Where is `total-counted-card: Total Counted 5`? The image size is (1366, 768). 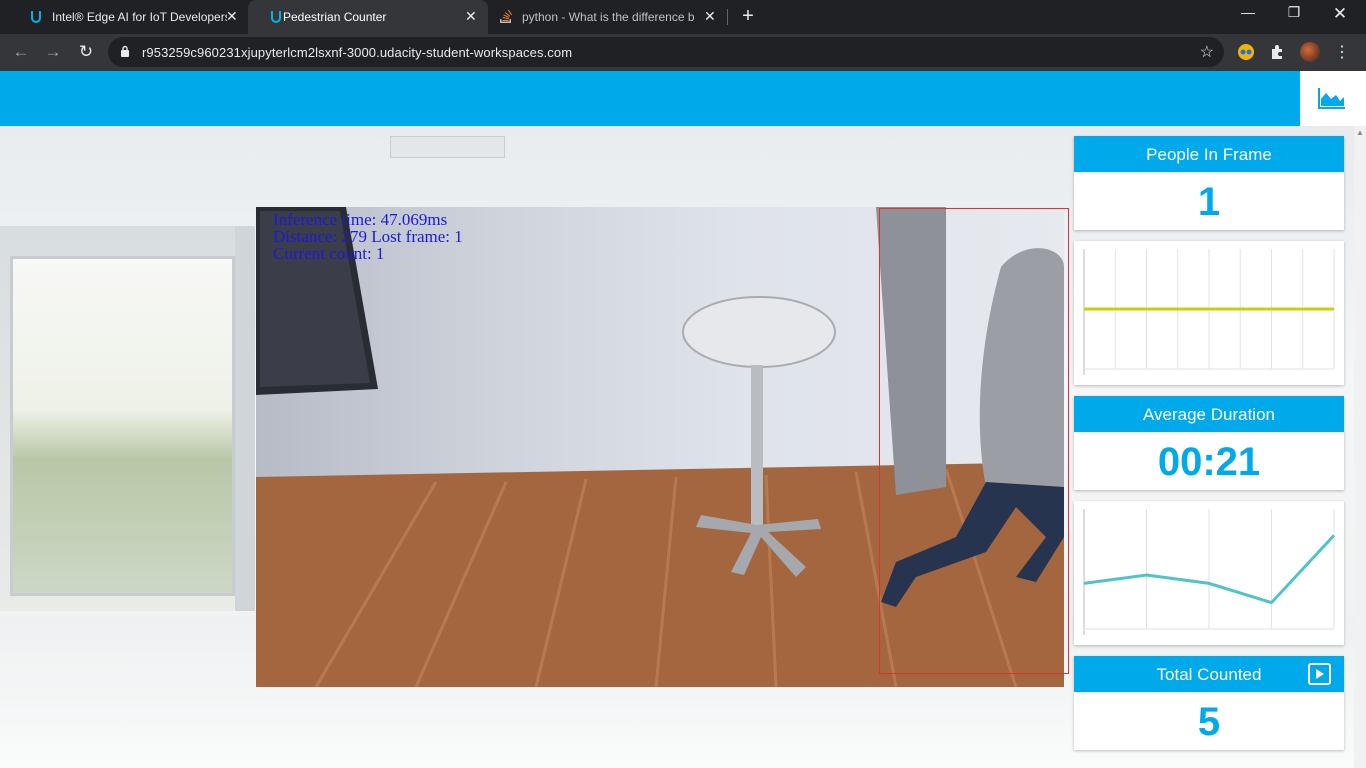
total-counted-card: Total Counted 5 is located at coordinates (1209, 703).